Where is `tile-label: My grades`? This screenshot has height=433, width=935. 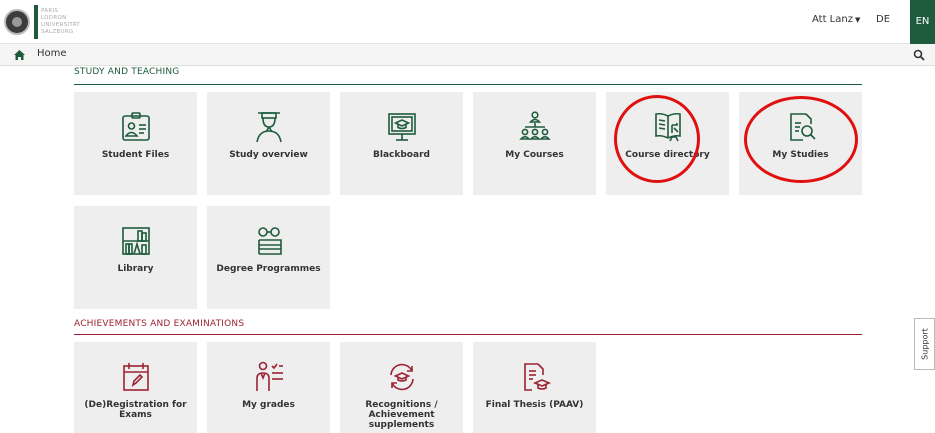 tile-label: My grades is located at coordinates (268, 405).